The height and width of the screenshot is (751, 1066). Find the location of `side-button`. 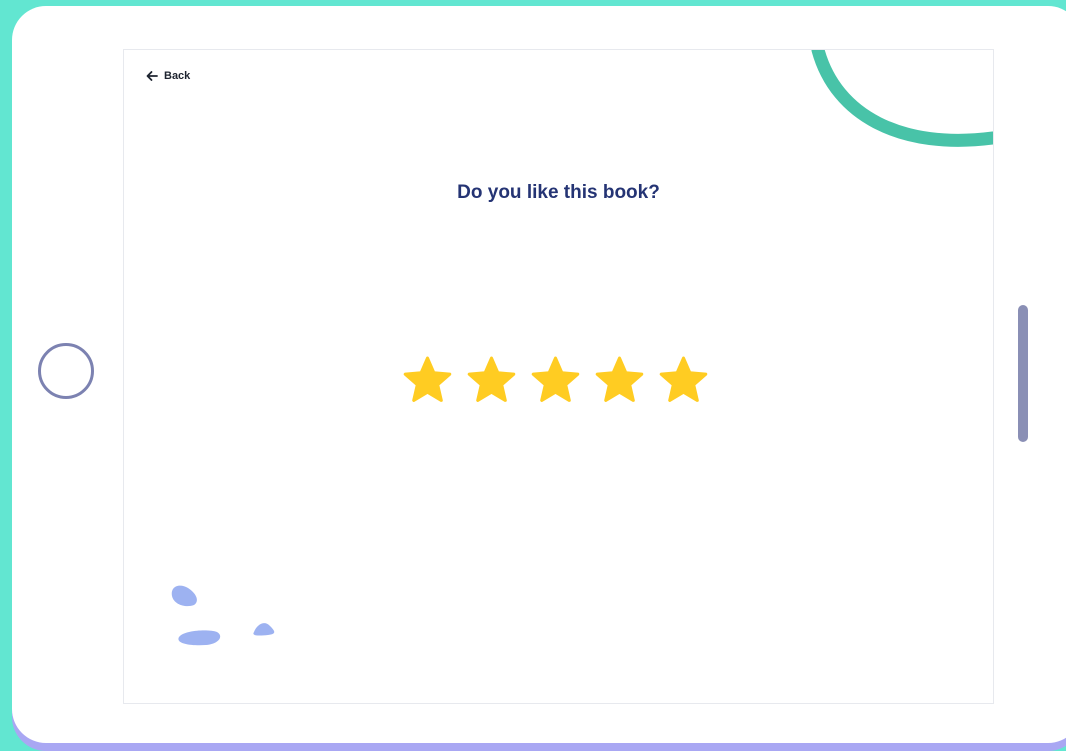

side-button is located at coordinates (1023, 373).